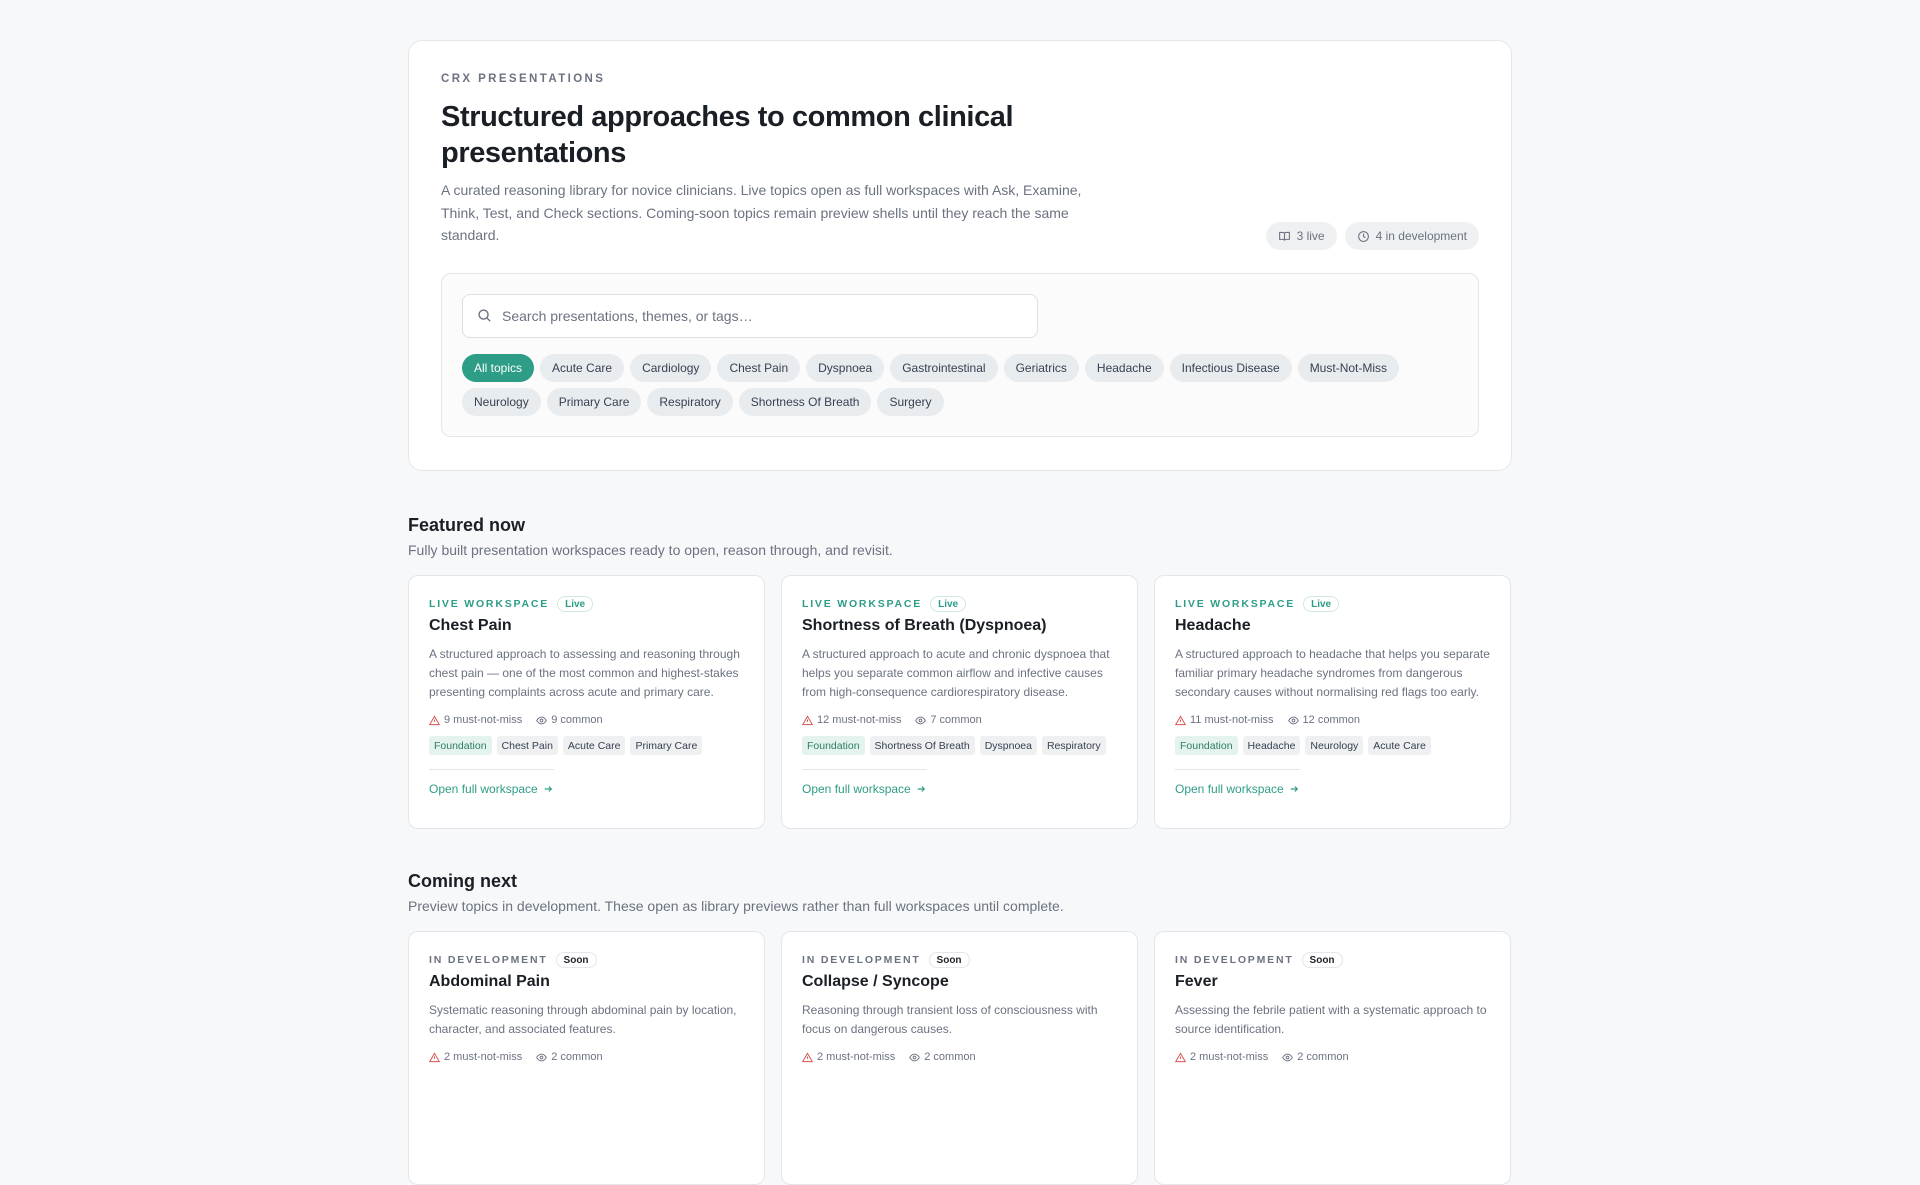  I want to click on filter-chip: Infectious Disease, so click(1230, 367).